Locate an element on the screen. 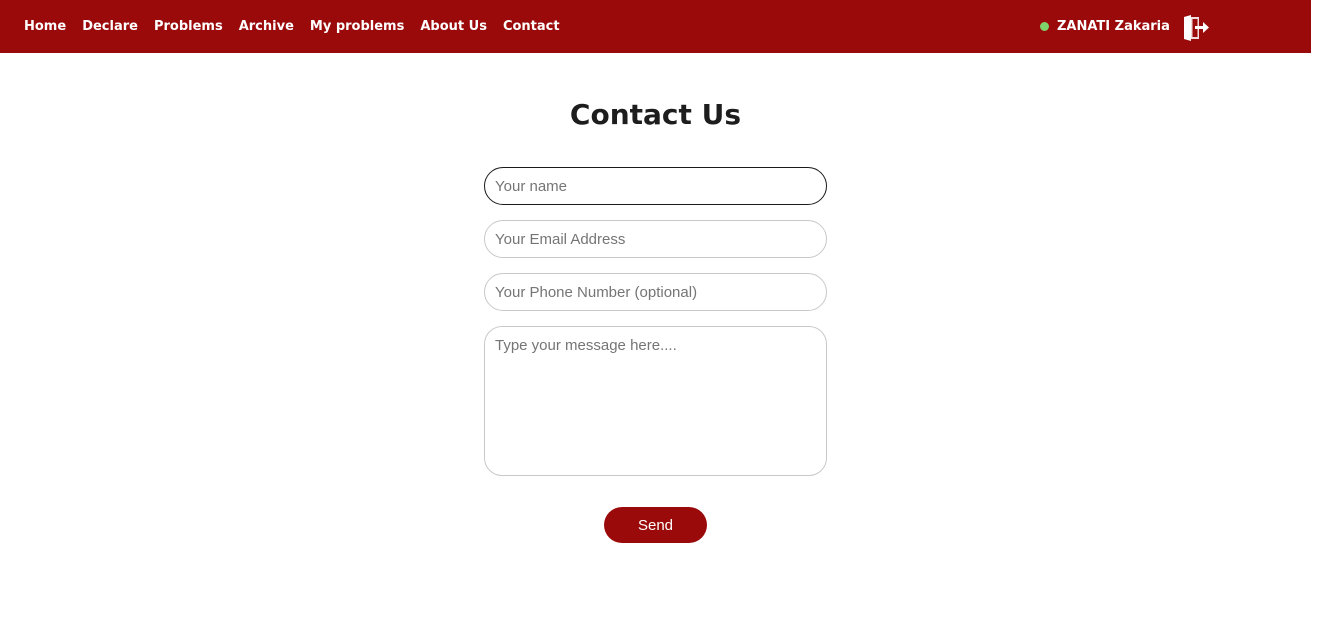 This screenshot has width=1326, height=627. nav-my-problems: My problems is located at coordinates (357, 26).